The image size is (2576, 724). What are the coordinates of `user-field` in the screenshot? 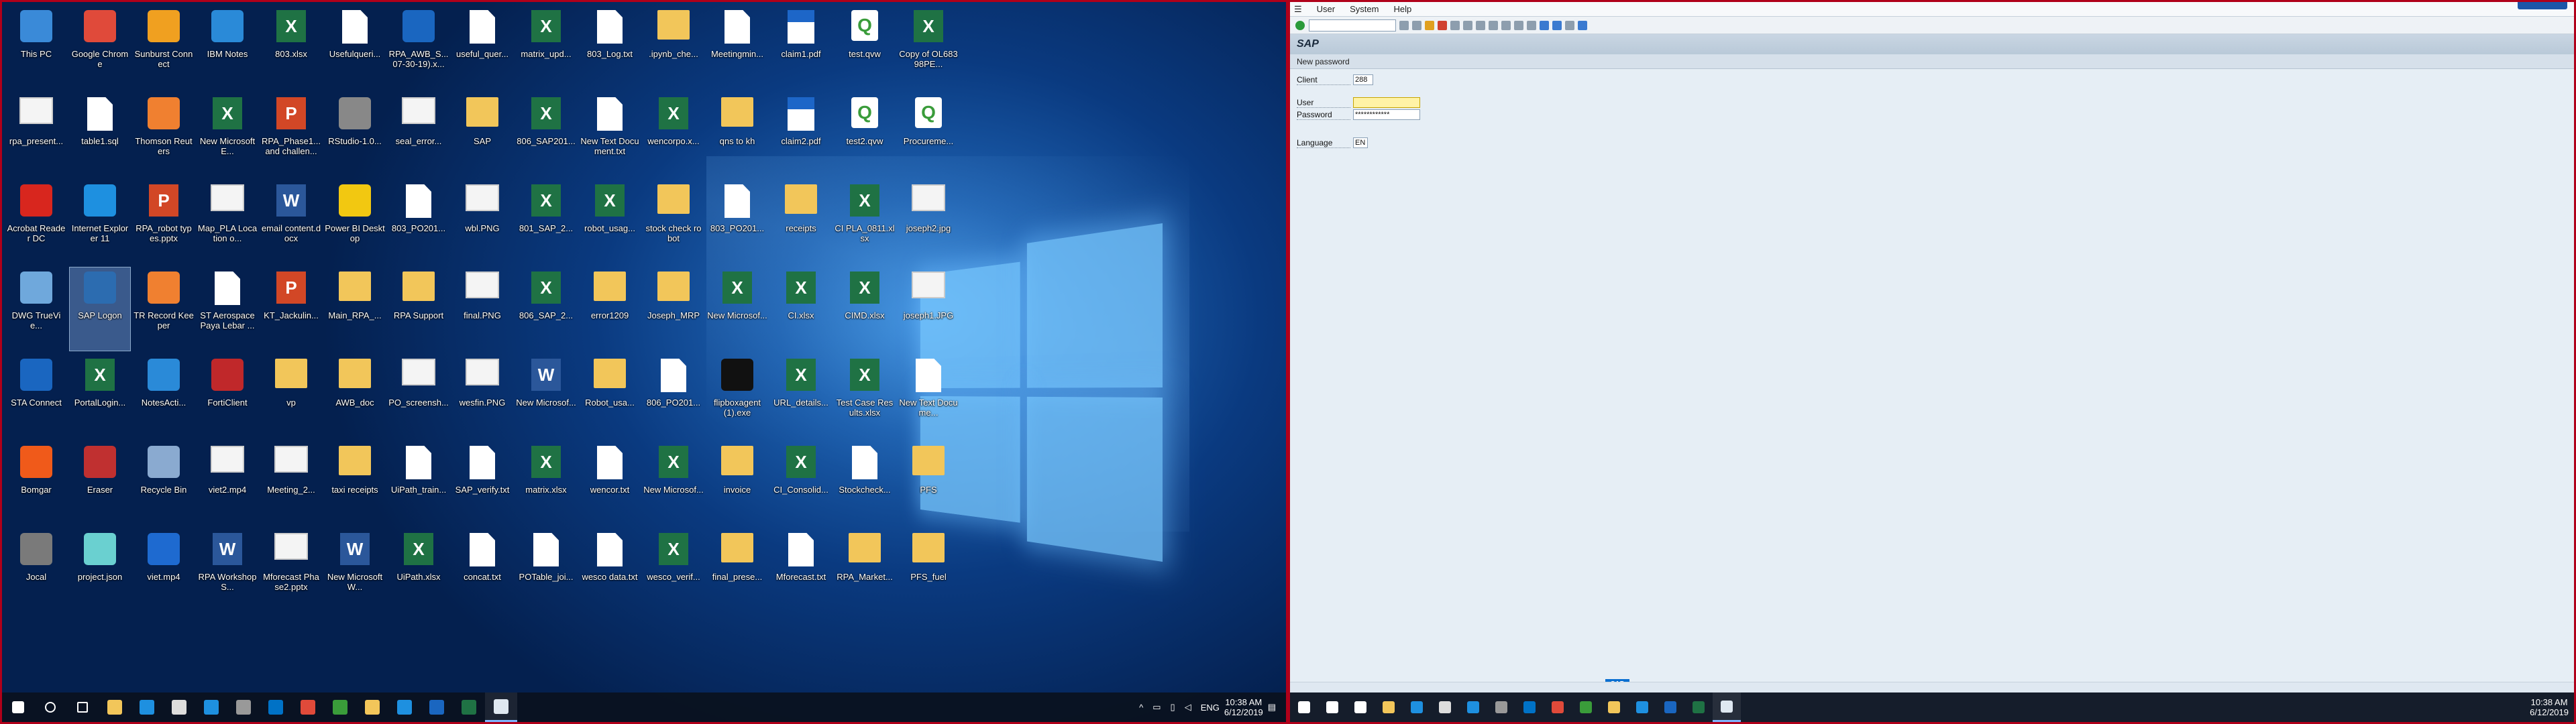 It's located at (1386, 102).